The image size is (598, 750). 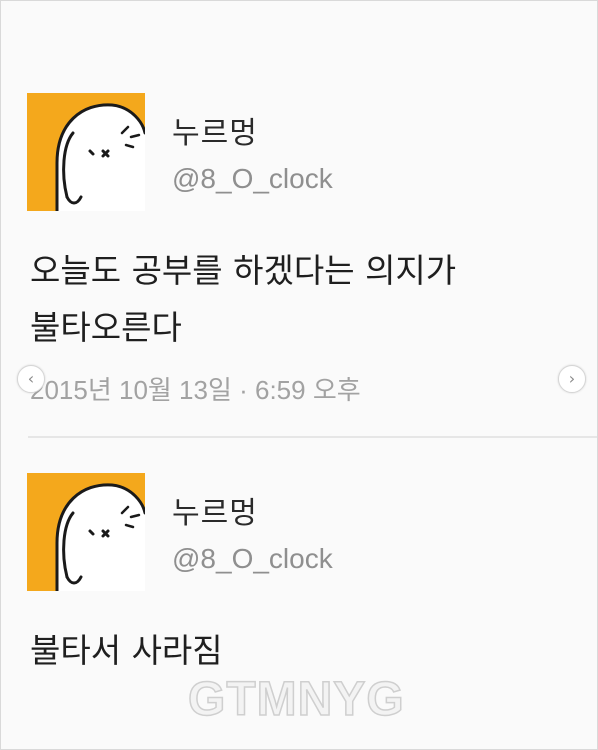 I want to click on tweet-text: 오늘도 공부를 하겠다는 의지가 불타오른다, so click(x=243, y=299).